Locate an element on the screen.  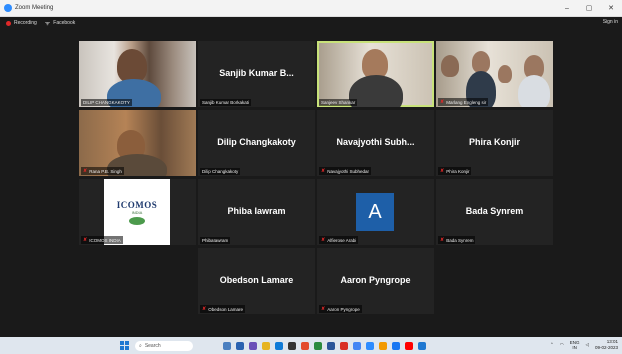
participant-display-name: Phira Konjir is located at coordinates (494, 142).